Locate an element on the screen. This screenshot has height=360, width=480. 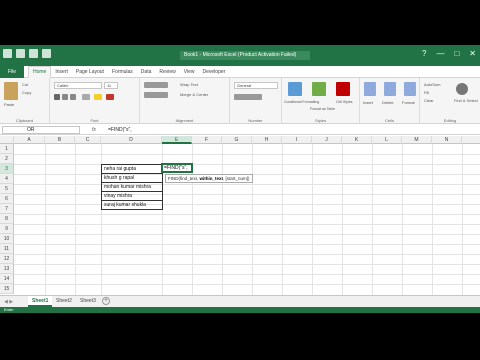
paste-button: Paste is located at coordinates (9, 104).